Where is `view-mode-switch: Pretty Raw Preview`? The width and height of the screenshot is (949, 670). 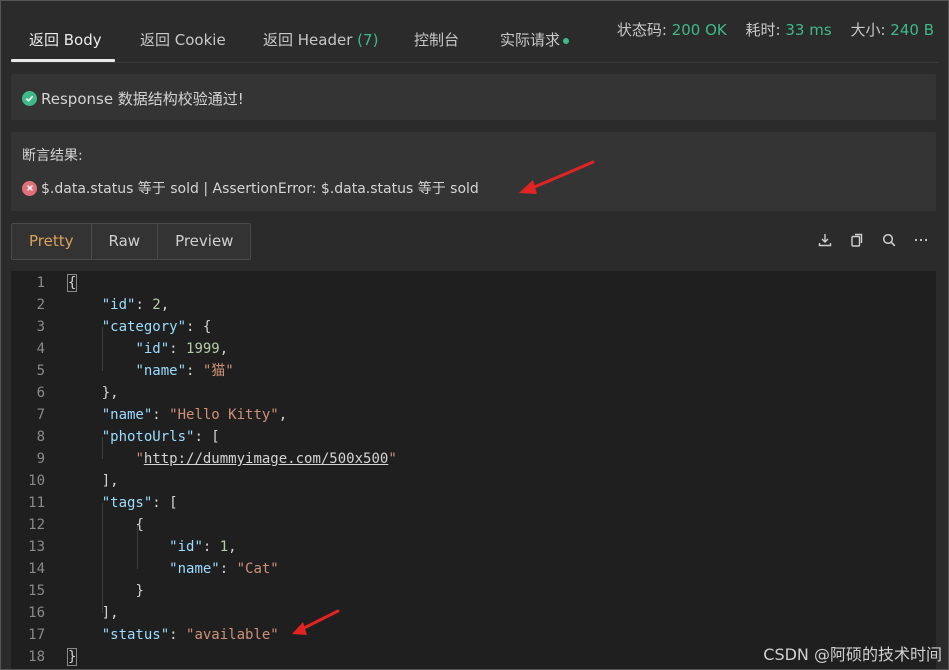
view-mode-switch: Pretty Raw Preview is located at coordinates (131, 241).